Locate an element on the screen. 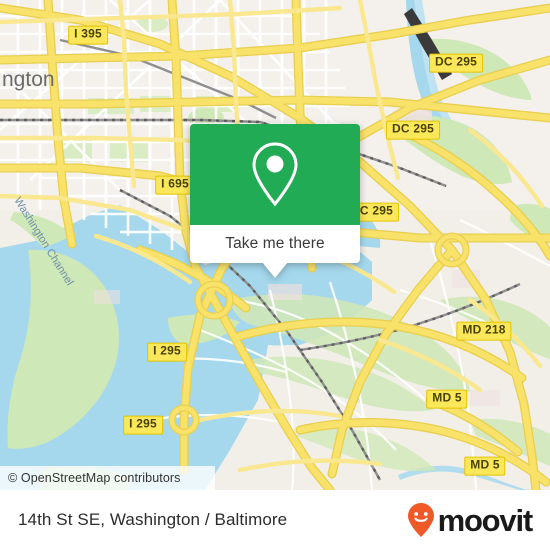 This screenshot has height=550, width=550. map-attribution: © OpenStreetMap contributors is located at coordinates (107, 478).